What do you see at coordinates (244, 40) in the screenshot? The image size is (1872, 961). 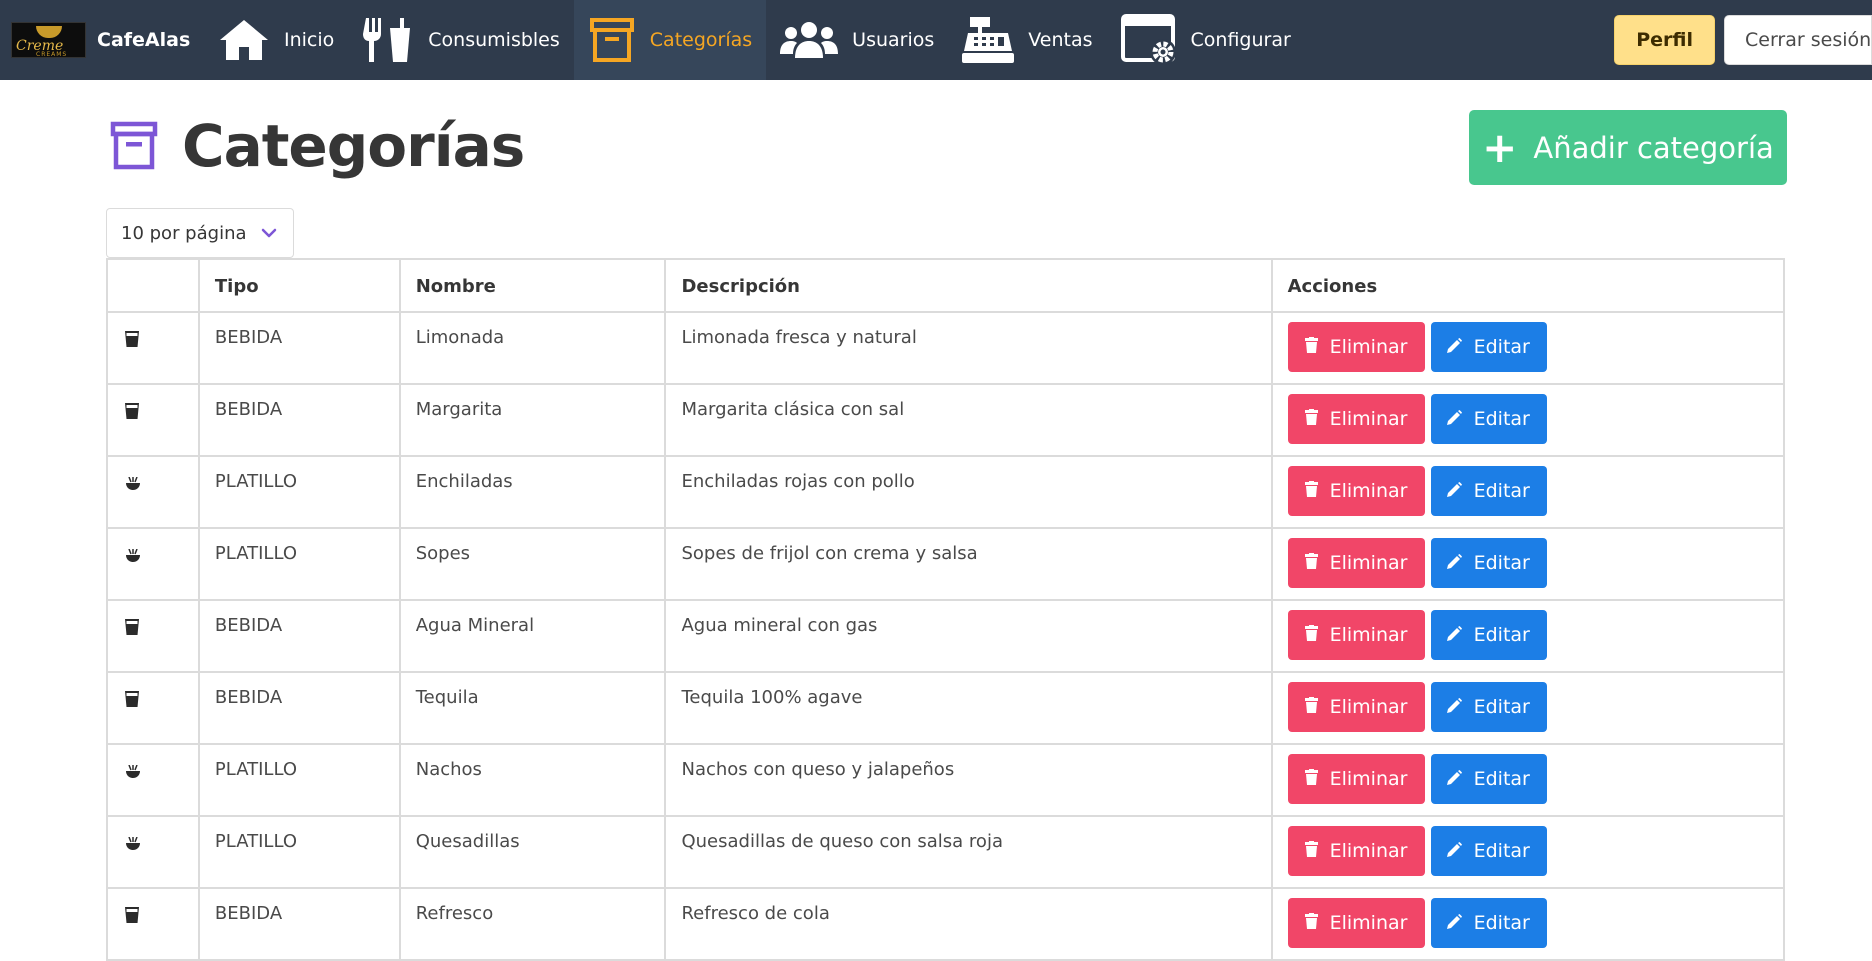 I see `home-icon` at bounding box center [244, 40].